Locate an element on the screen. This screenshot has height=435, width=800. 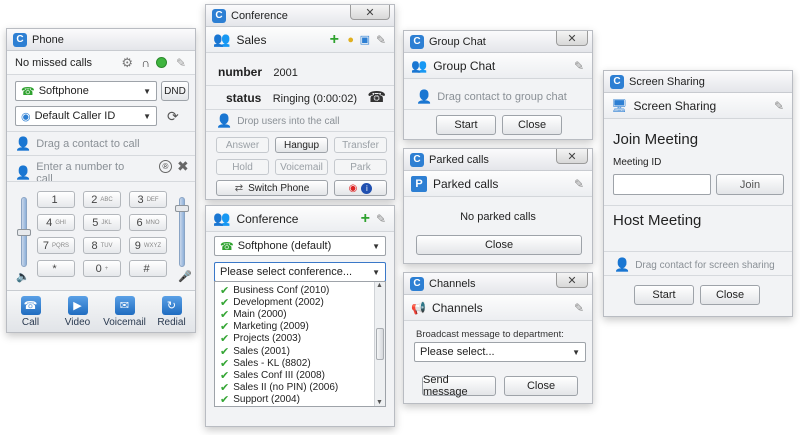
conference-option: ✔ Projects (2003) is located at coordinates (294, 339).